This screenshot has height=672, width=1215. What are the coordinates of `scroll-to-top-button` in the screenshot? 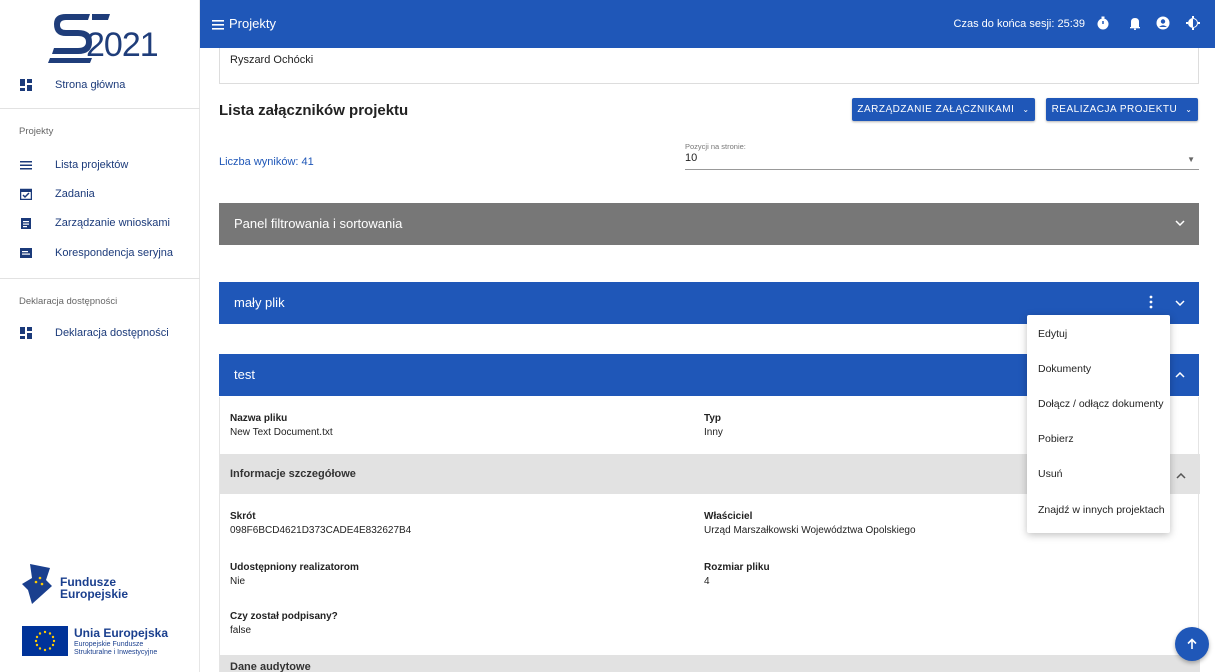 It's located at (1192, 644).